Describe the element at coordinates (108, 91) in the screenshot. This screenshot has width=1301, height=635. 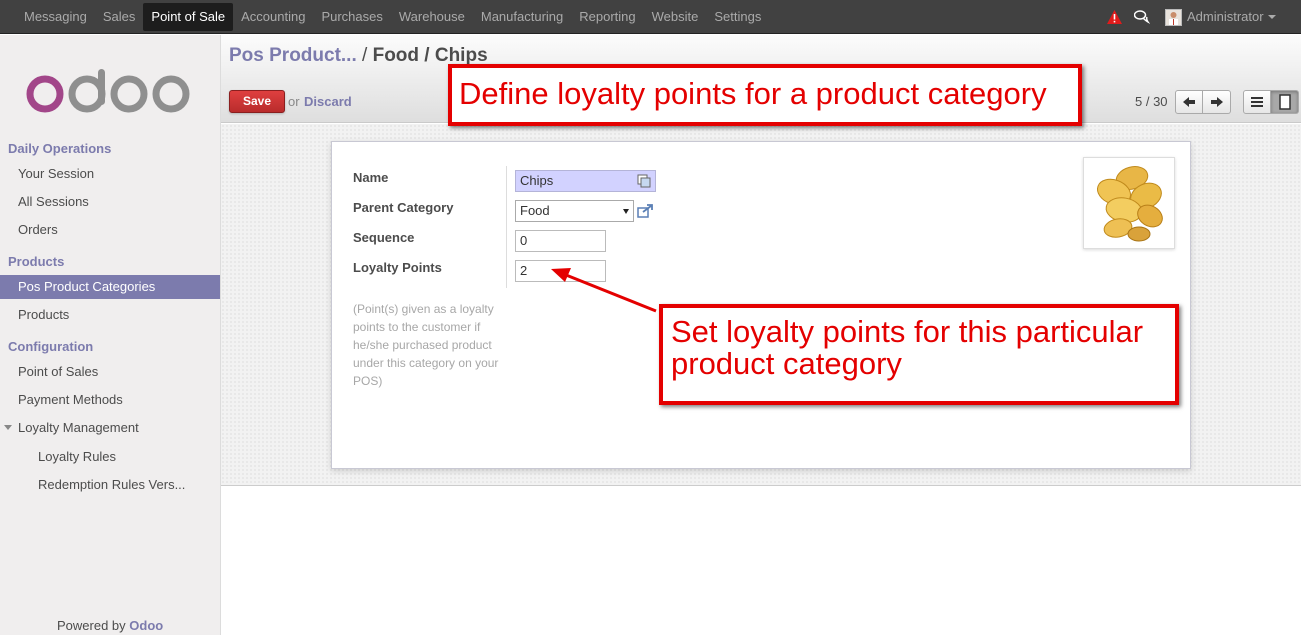
I see `odoo-logo` at that location.